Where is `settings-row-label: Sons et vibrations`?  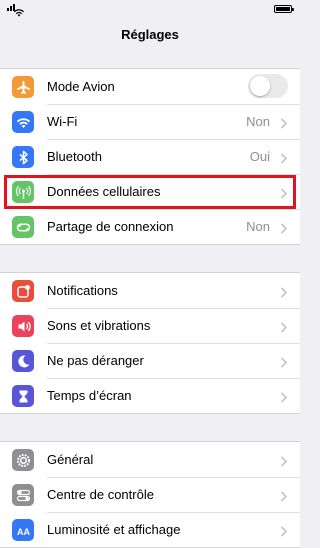
settings-row-label: Sons et vibrations is located at coordinates (99, 325).